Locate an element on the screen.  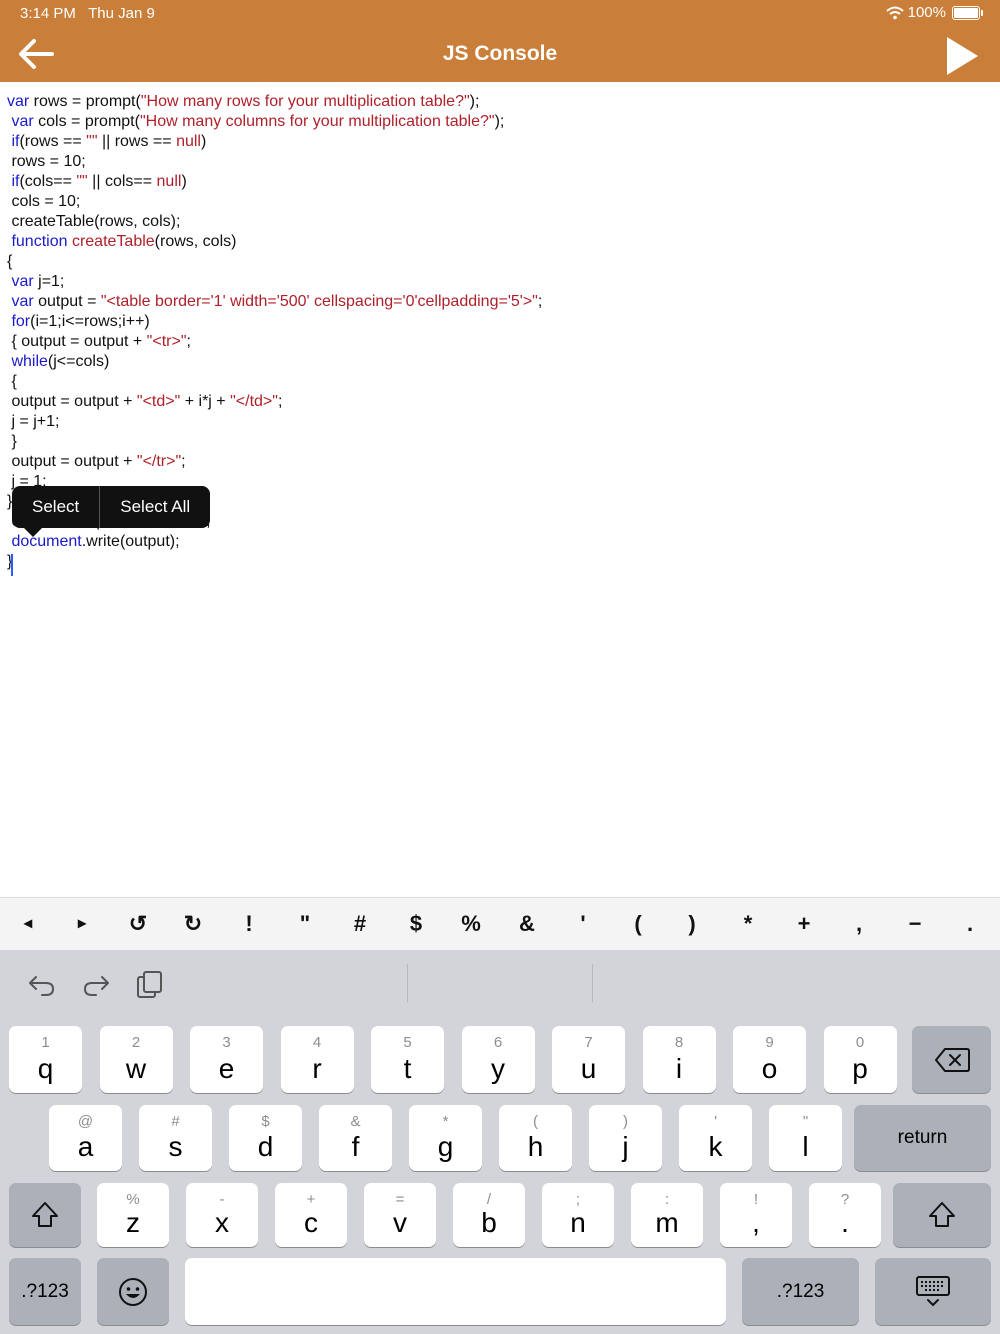
return-key: return is located at coordinates (922, 1138).